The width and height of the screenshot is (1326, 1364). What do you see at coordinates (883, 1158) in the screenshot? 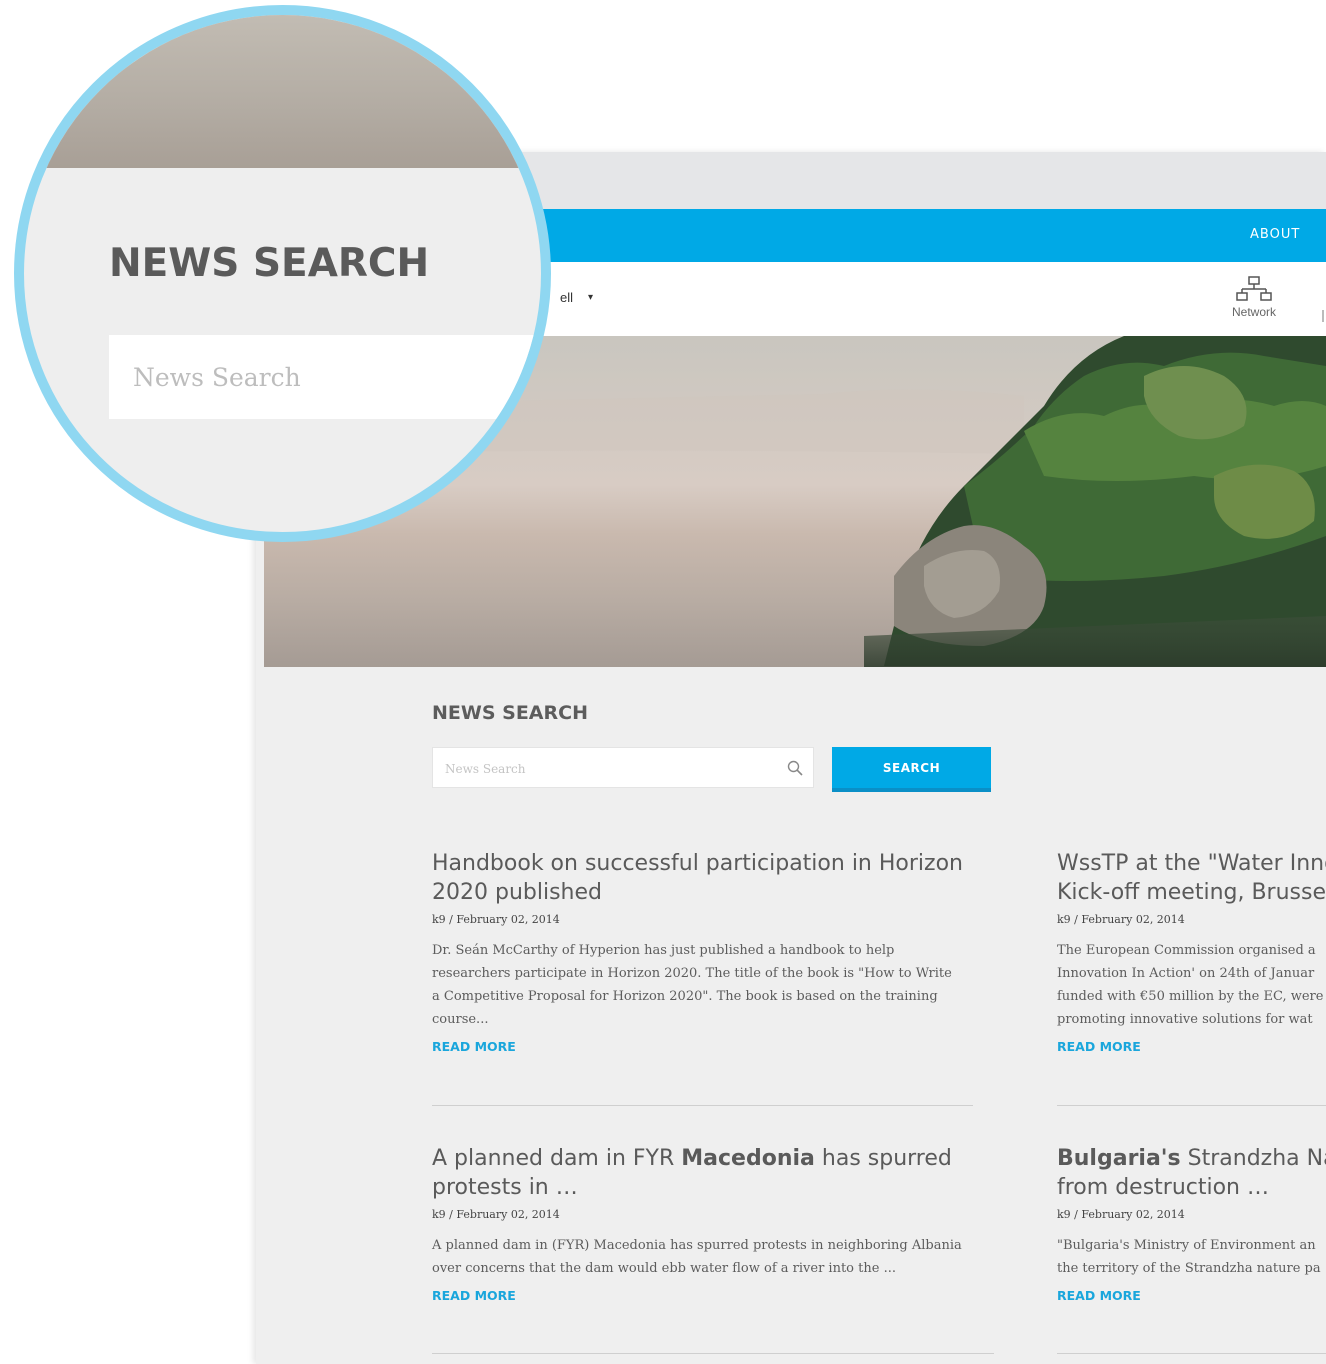
I see `article-title-part: has spurred` at bounding box center [883, 1158].